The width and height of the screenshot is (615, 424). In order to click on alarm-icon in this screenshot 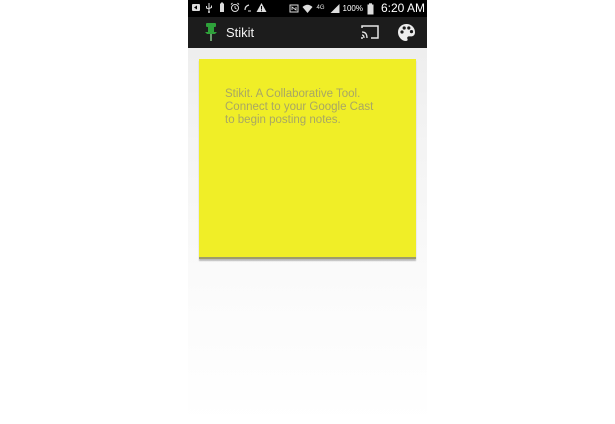, I will do `click(235, 7)`.